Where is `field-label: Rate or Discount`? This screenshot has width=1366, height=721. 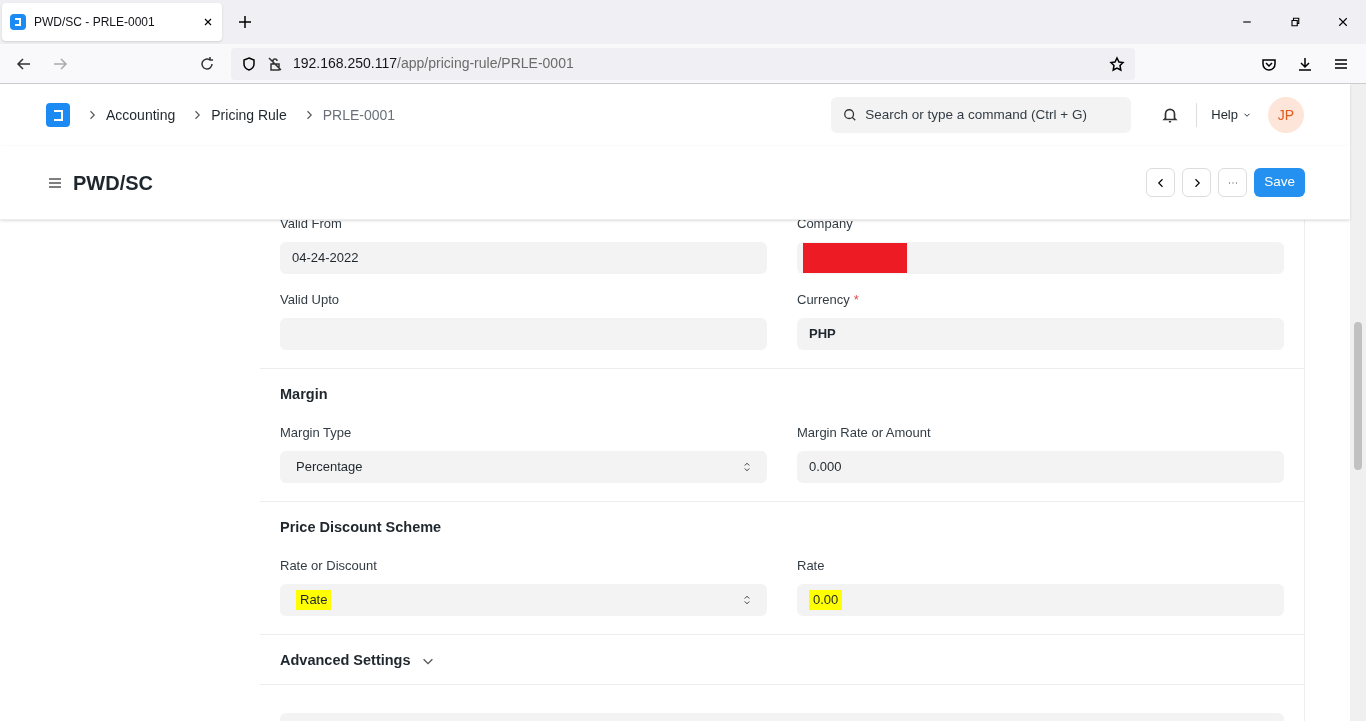
field-label: Rate or Discount is located at coordinates (328, 566).